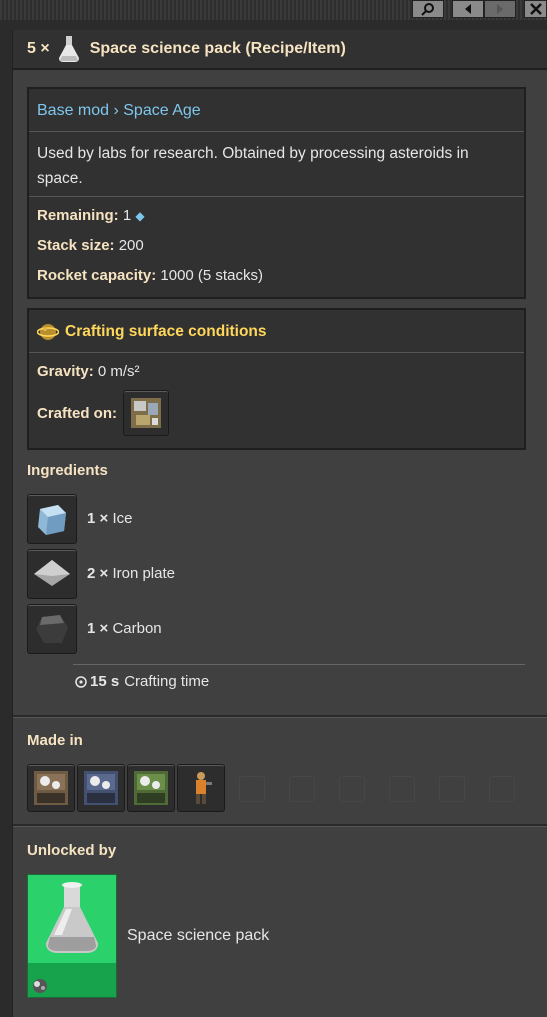 Image resolution: width=547 pixels, height=1017 pixels. Describe the element at coordinates (105, 681) in the screenshot. I see `crafting-time-value: 15 s` at that location.